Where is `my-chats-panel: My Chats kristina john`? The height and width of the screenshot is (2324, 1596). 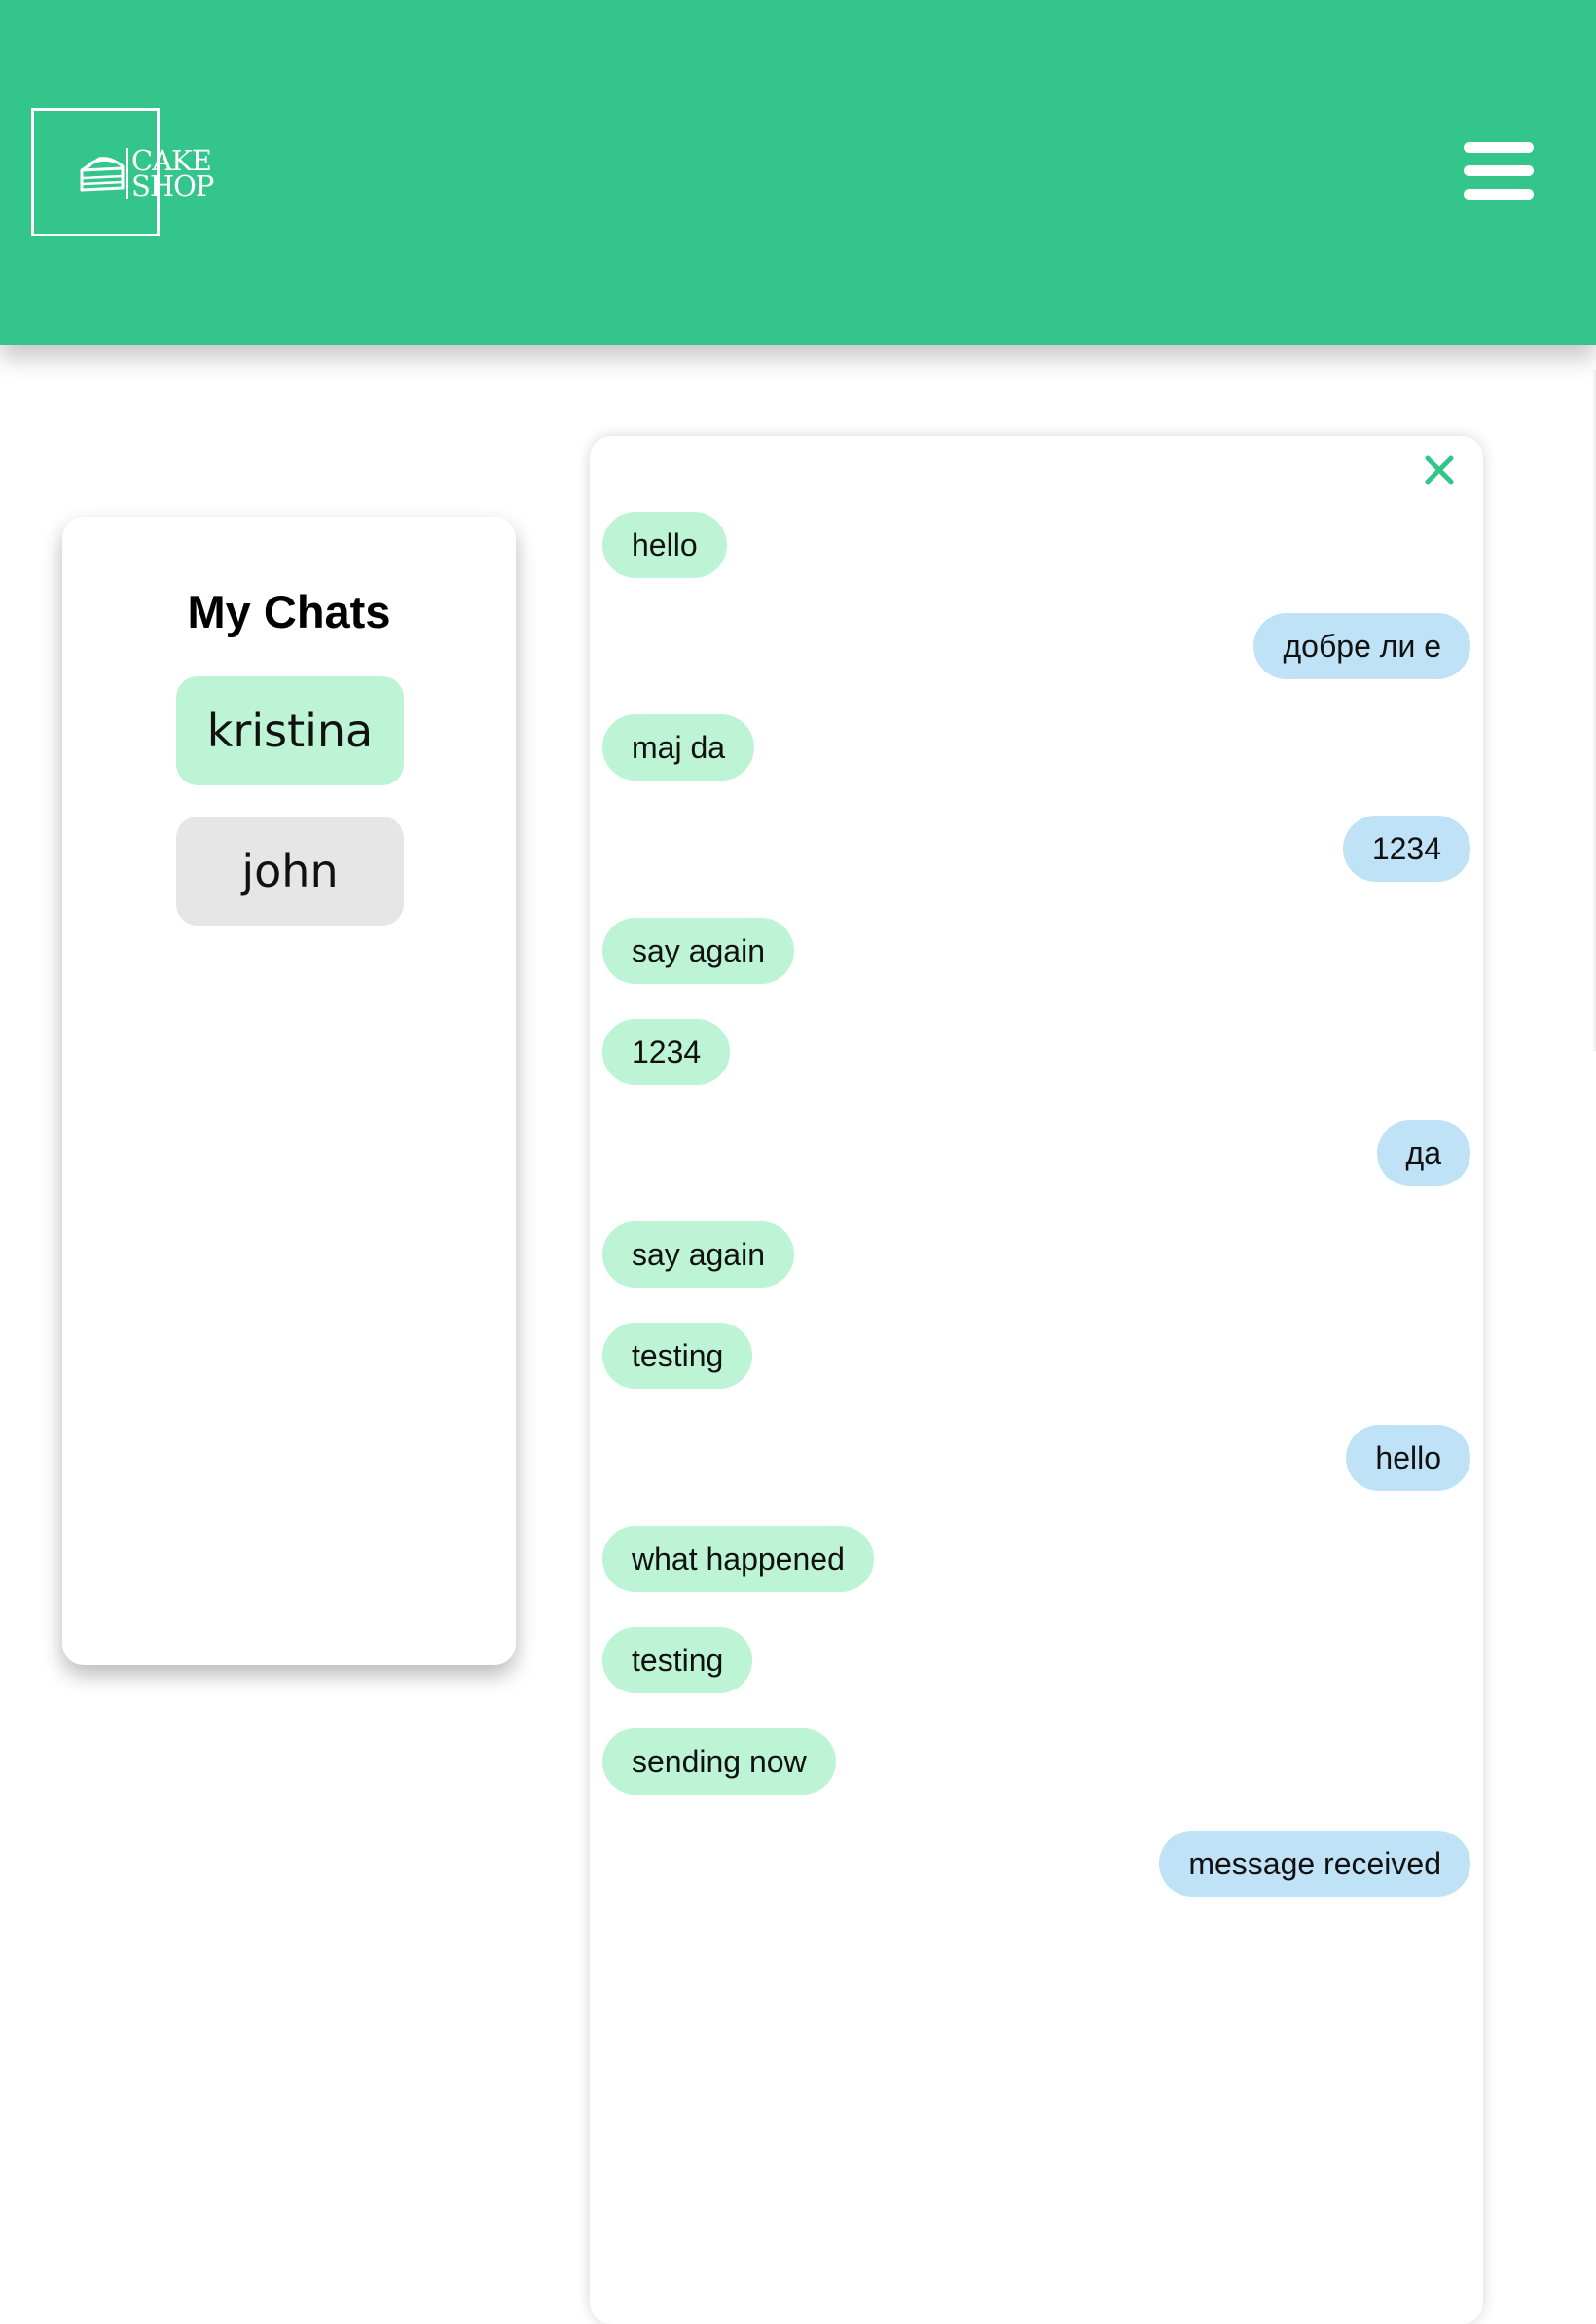
my-chats-panel: My Chats kristina john is located at coordinates (289, 1091).